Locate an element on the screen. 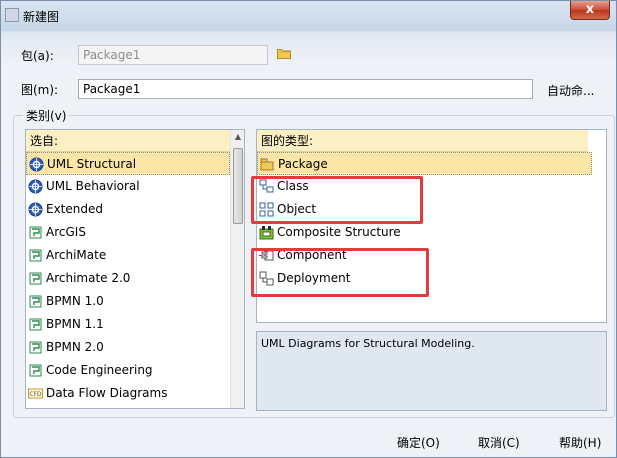 The image size is (617, 458). browse-folder-icon is located at coordinates (284, 53).